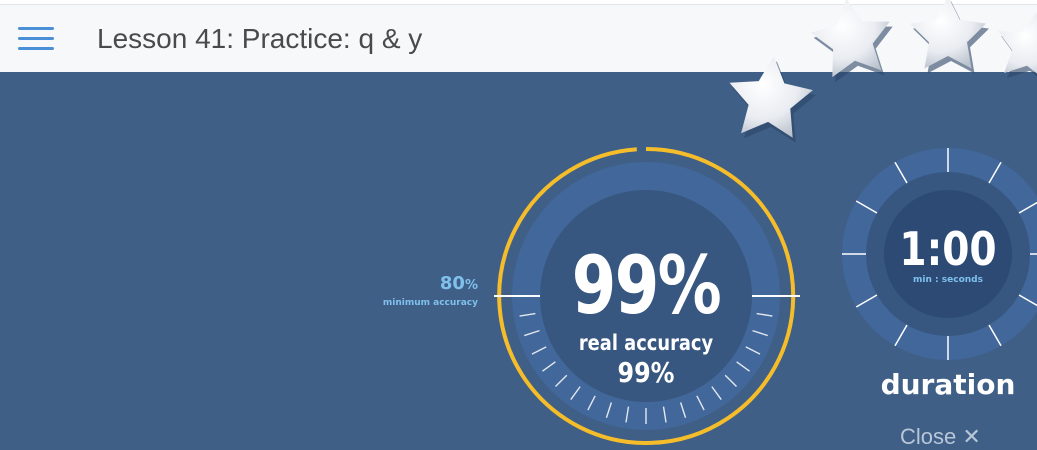 The width and height of the screenshot is (1037, 450). I want to click on minimum-accuracy-label: minimum accuracy, so click(430, 303).